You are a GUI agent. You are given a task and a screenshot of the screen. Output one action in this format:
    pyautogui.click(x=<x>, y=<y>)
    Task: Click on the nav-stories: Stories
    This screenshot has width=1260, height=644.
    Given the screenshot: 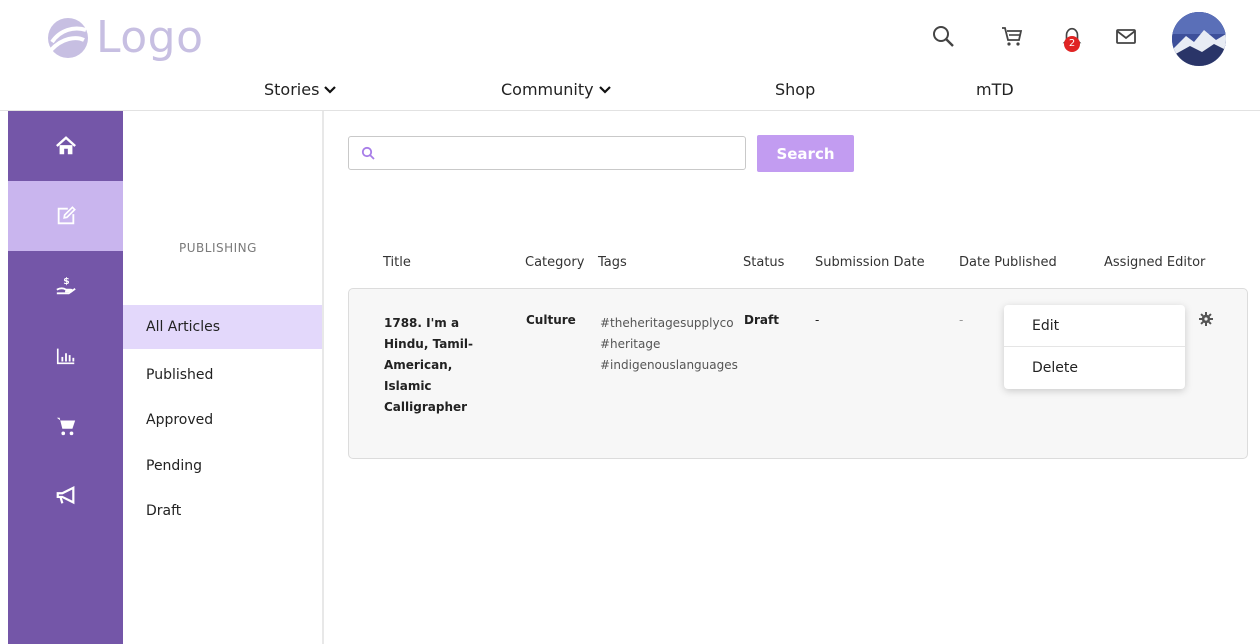 What is the action you would take?
    pyautogui.click(x=300, y=89)
    